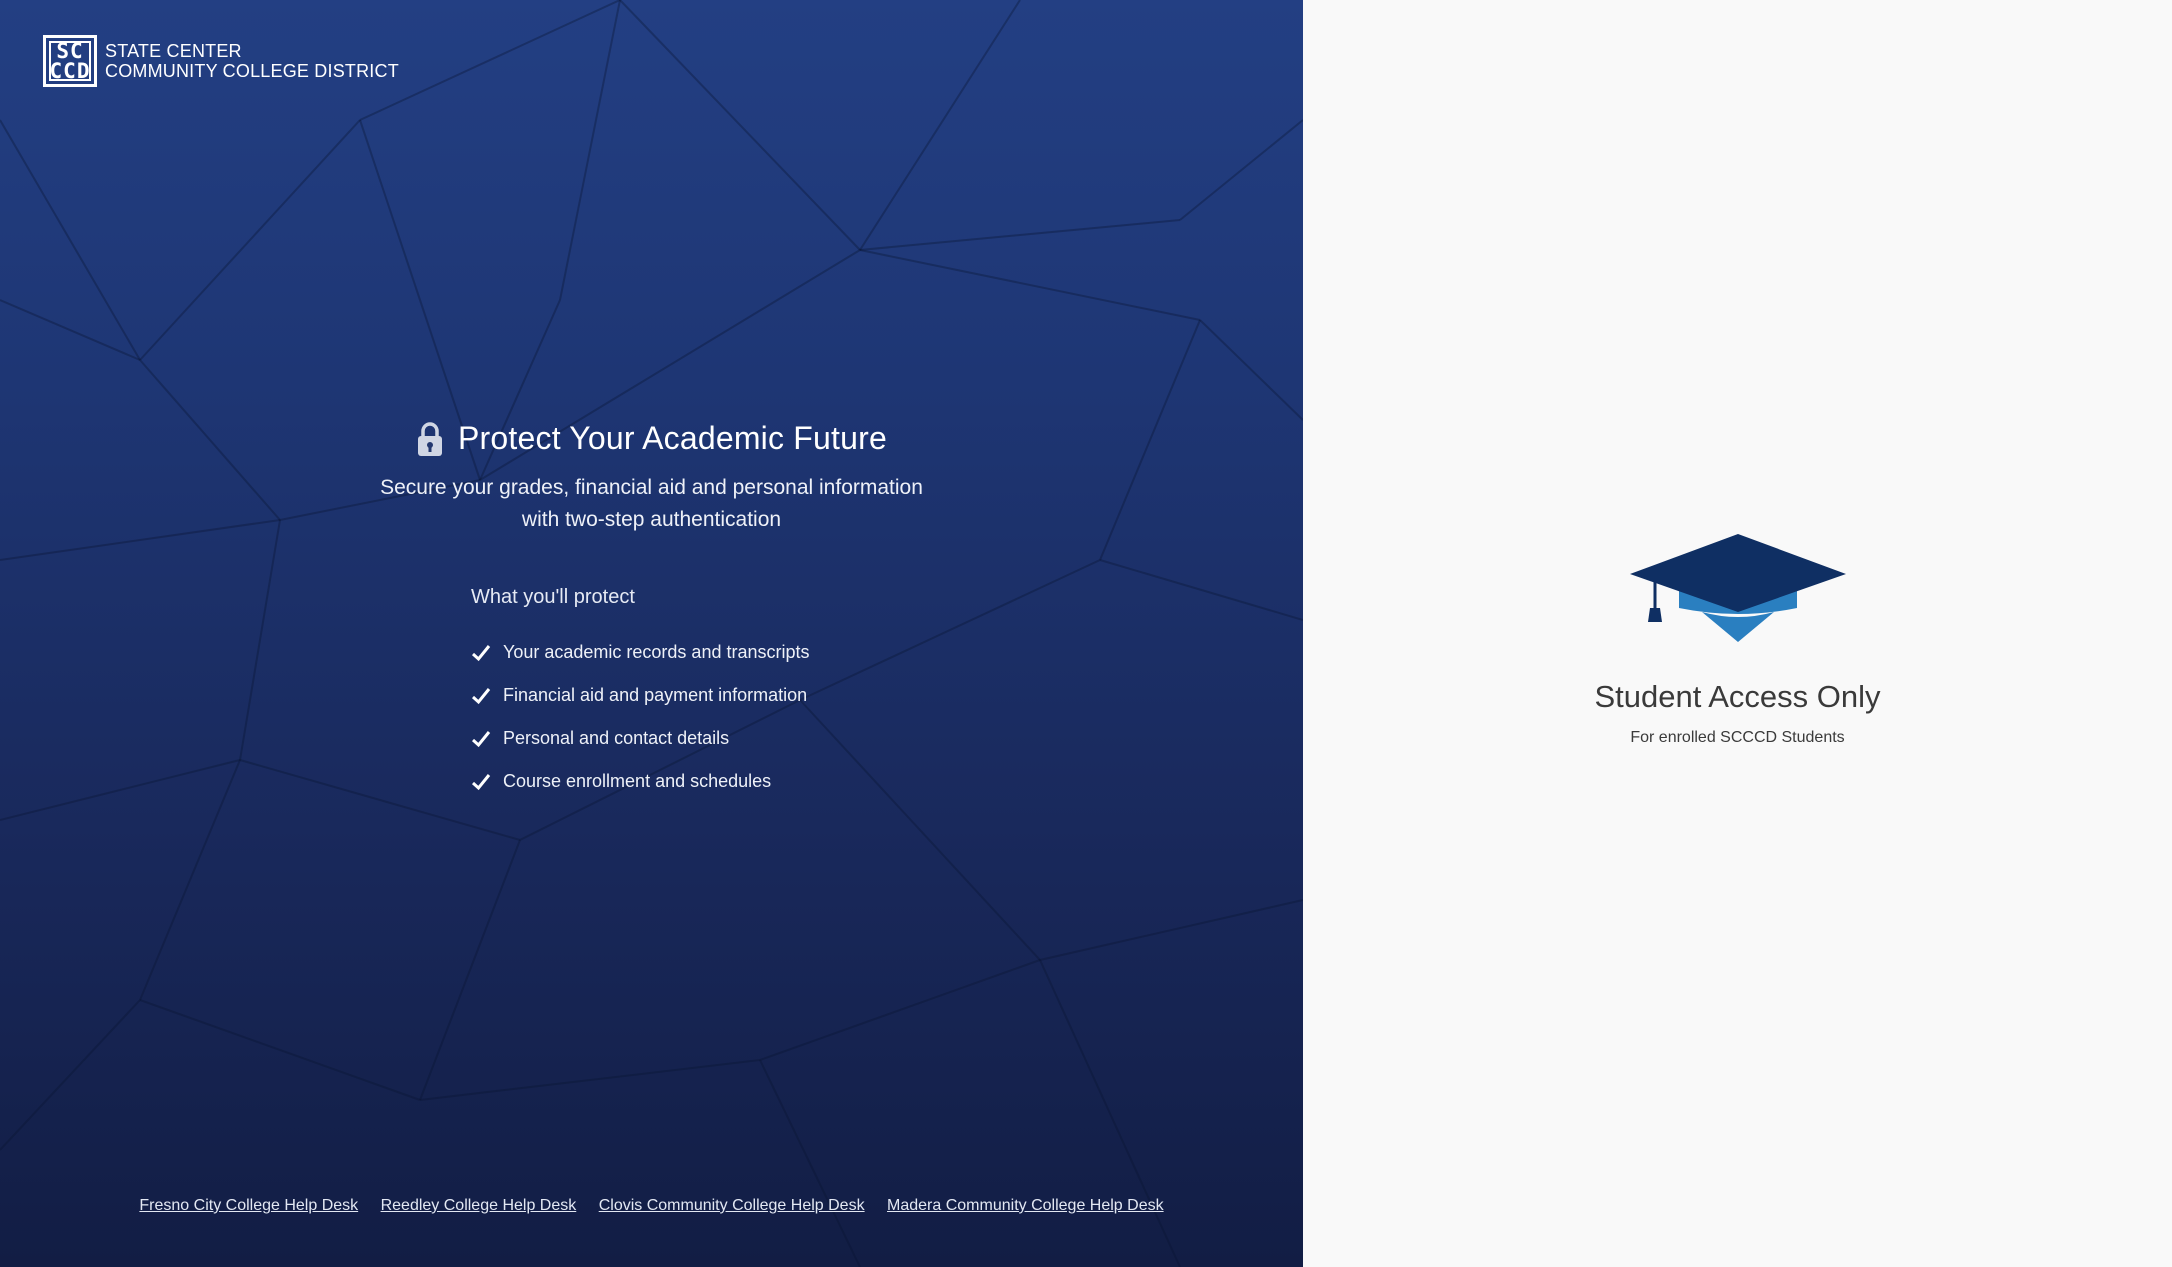  Describe the element at coordinates (173, 51) in the screenshot. I see `brand-line-1: State Center` at that location.